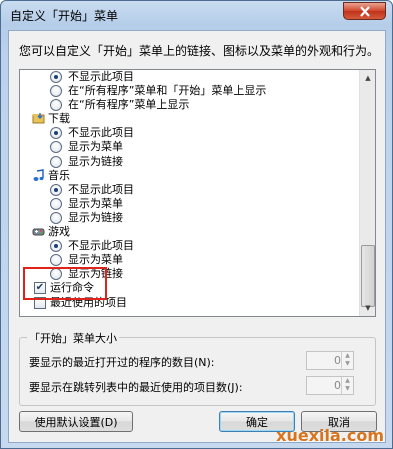  What do you see at coordinates (368, 308) in the screenshot?
I see `scroll-down-arrow-icon: ▼` at bounding box center [368, 308].